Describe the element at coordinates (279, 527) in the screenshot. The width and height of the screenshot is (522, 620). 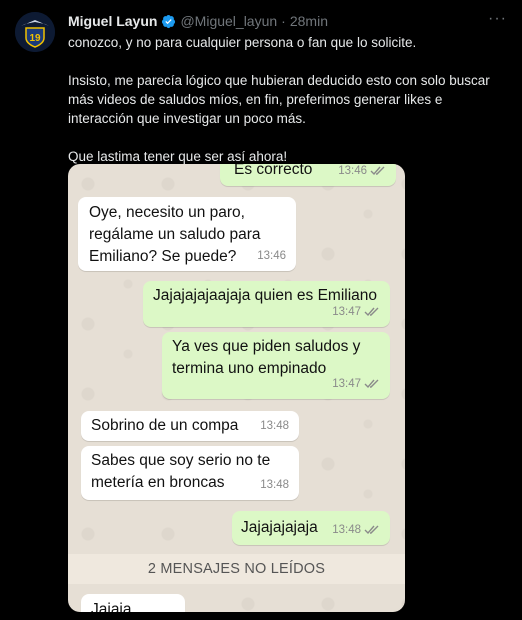
I see `message-text: Jajajajajaja` at that location.